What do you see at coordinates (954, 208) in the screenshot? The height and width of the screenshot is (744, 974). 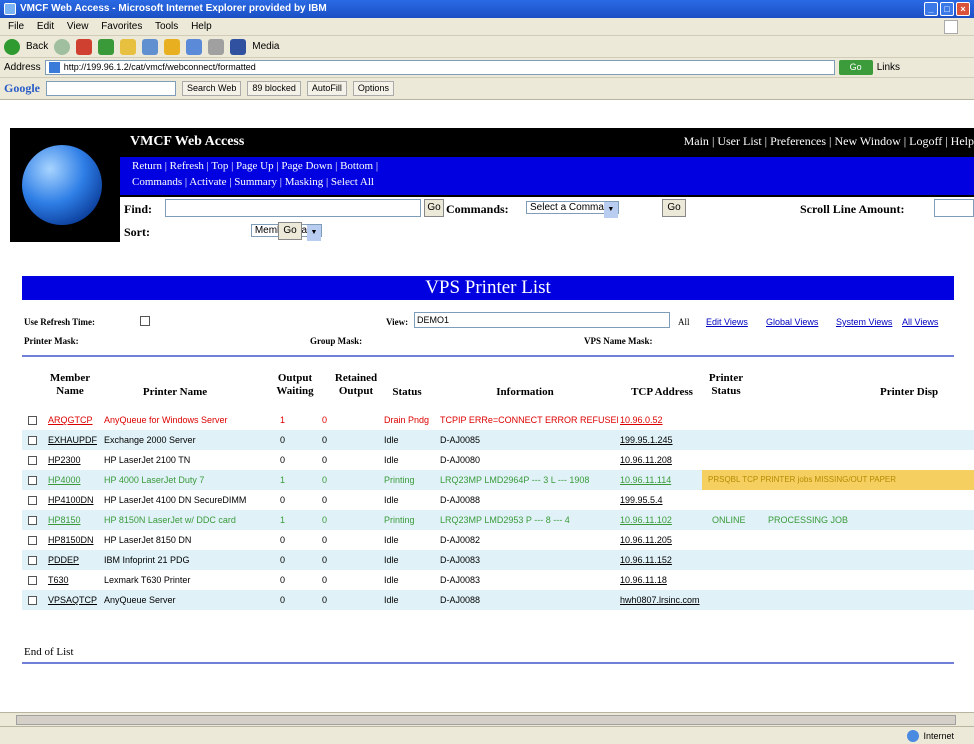 I see `scroll-line-input` at bounding box center [954, 208].